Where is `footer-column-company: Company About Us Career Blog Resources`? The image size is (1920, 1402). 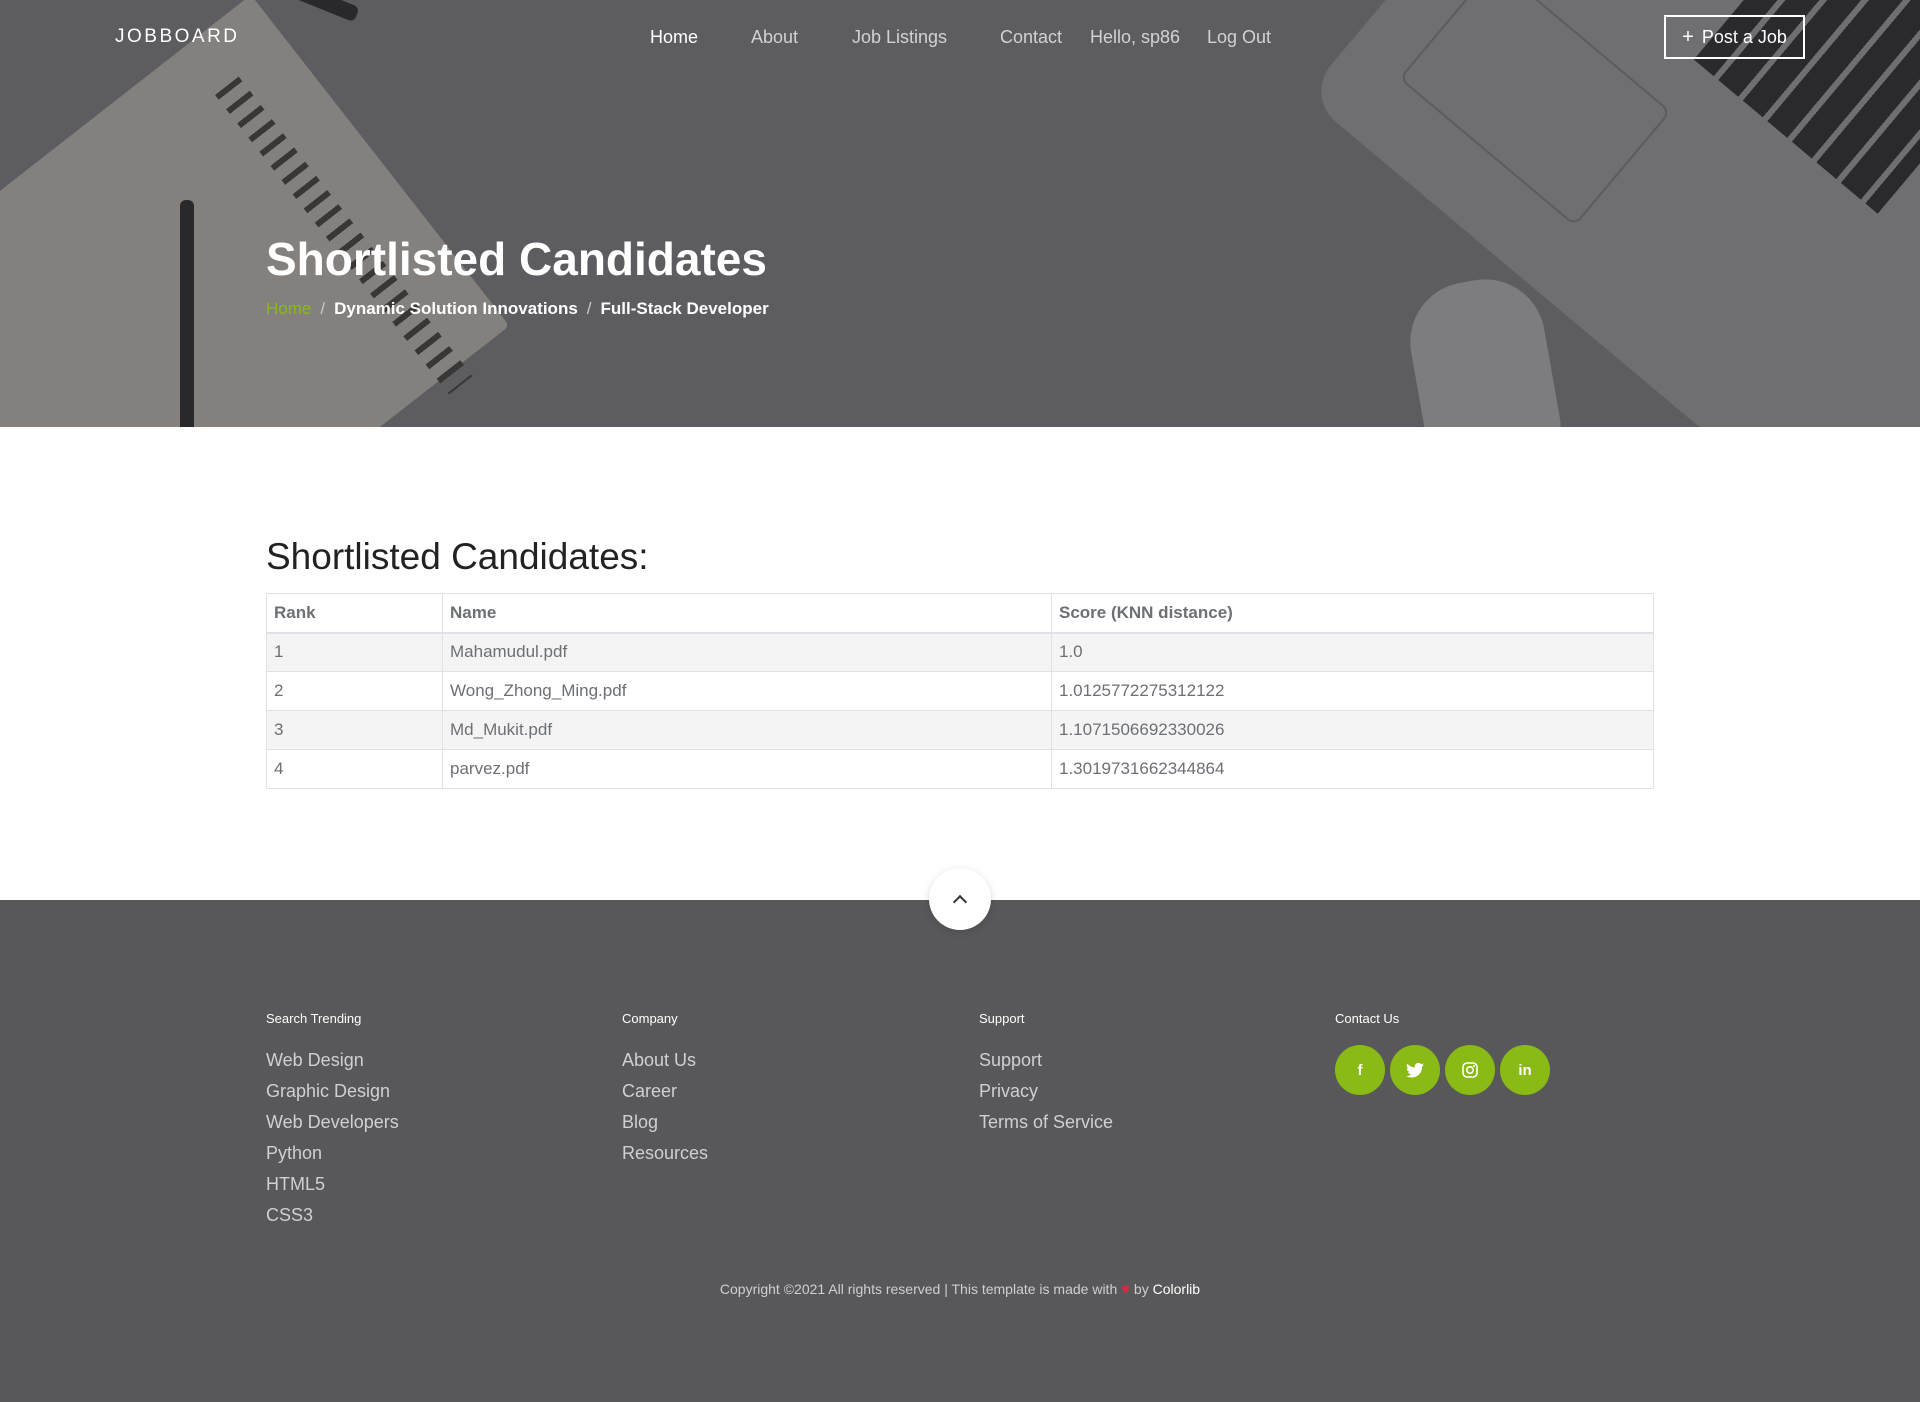 footer-column-company: Company About Us Career Blog Resources is located at coordinates (665, 1090).